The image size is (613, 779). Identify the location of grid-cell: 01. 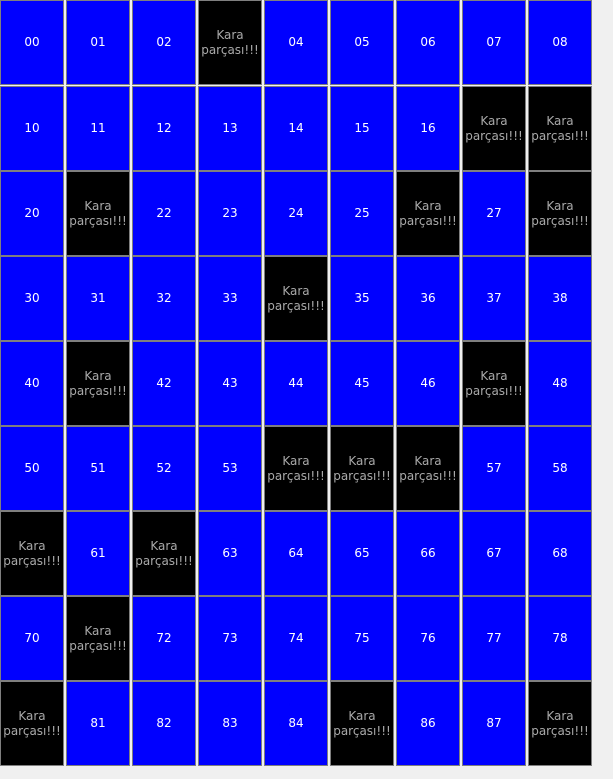
(98, 42).